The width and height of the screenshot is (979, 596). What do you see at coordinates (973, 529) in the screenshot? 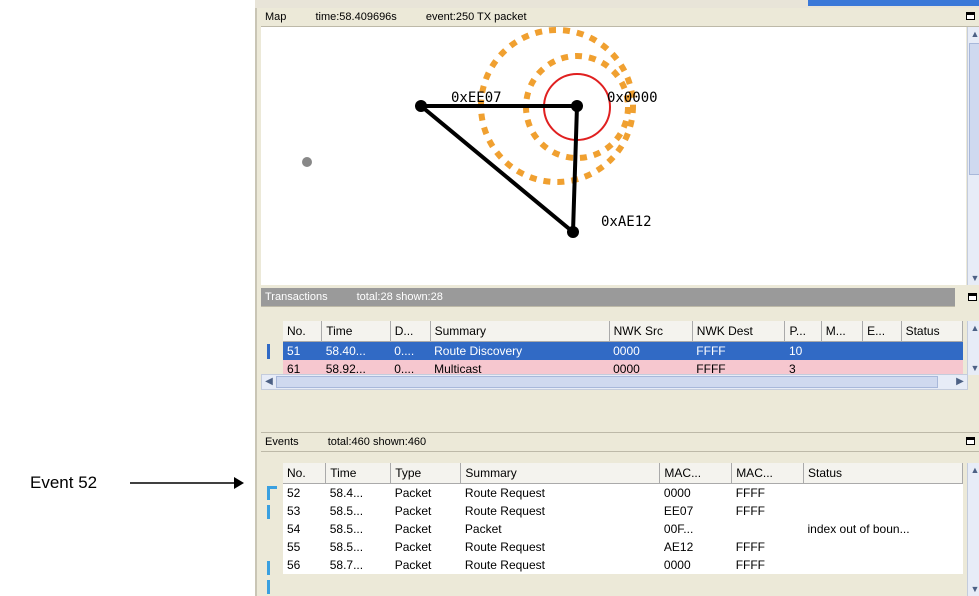
I see `events-vertical-scrollbar: ▲ ▼` at bounding box center [973, 529].